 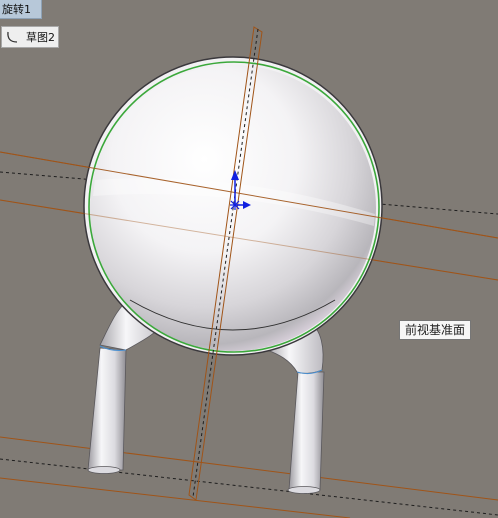 I want to click on sketch-icon, so click(x=12, y=37).